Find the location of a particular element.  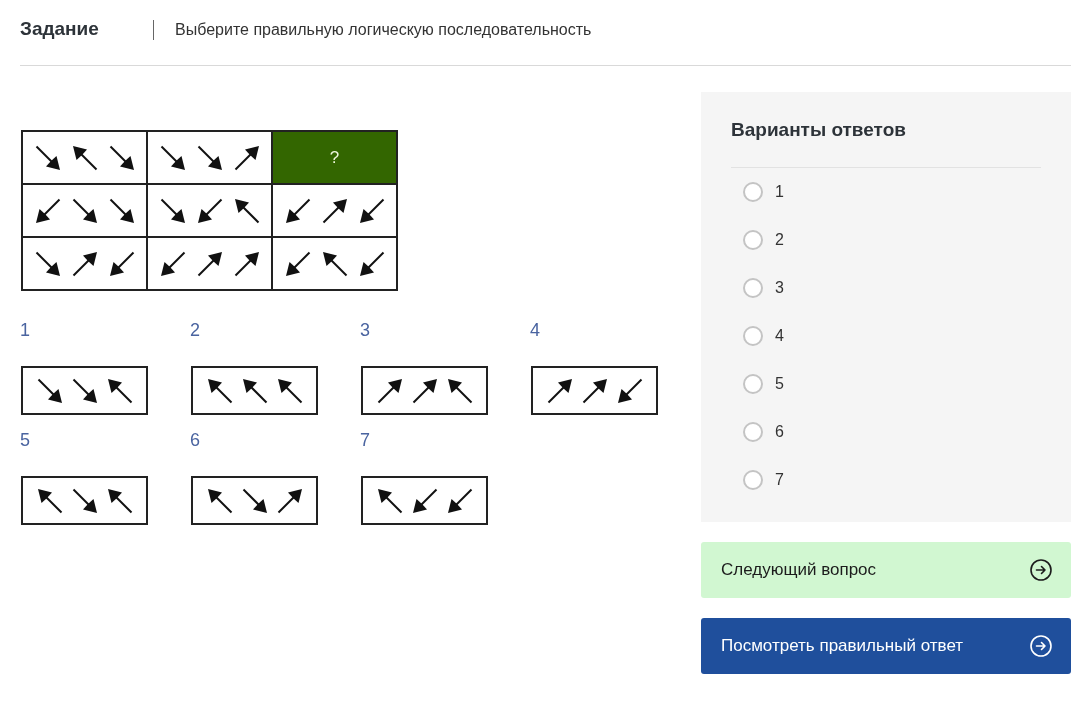

option-number: 6 is located at coordinates (195, 440).